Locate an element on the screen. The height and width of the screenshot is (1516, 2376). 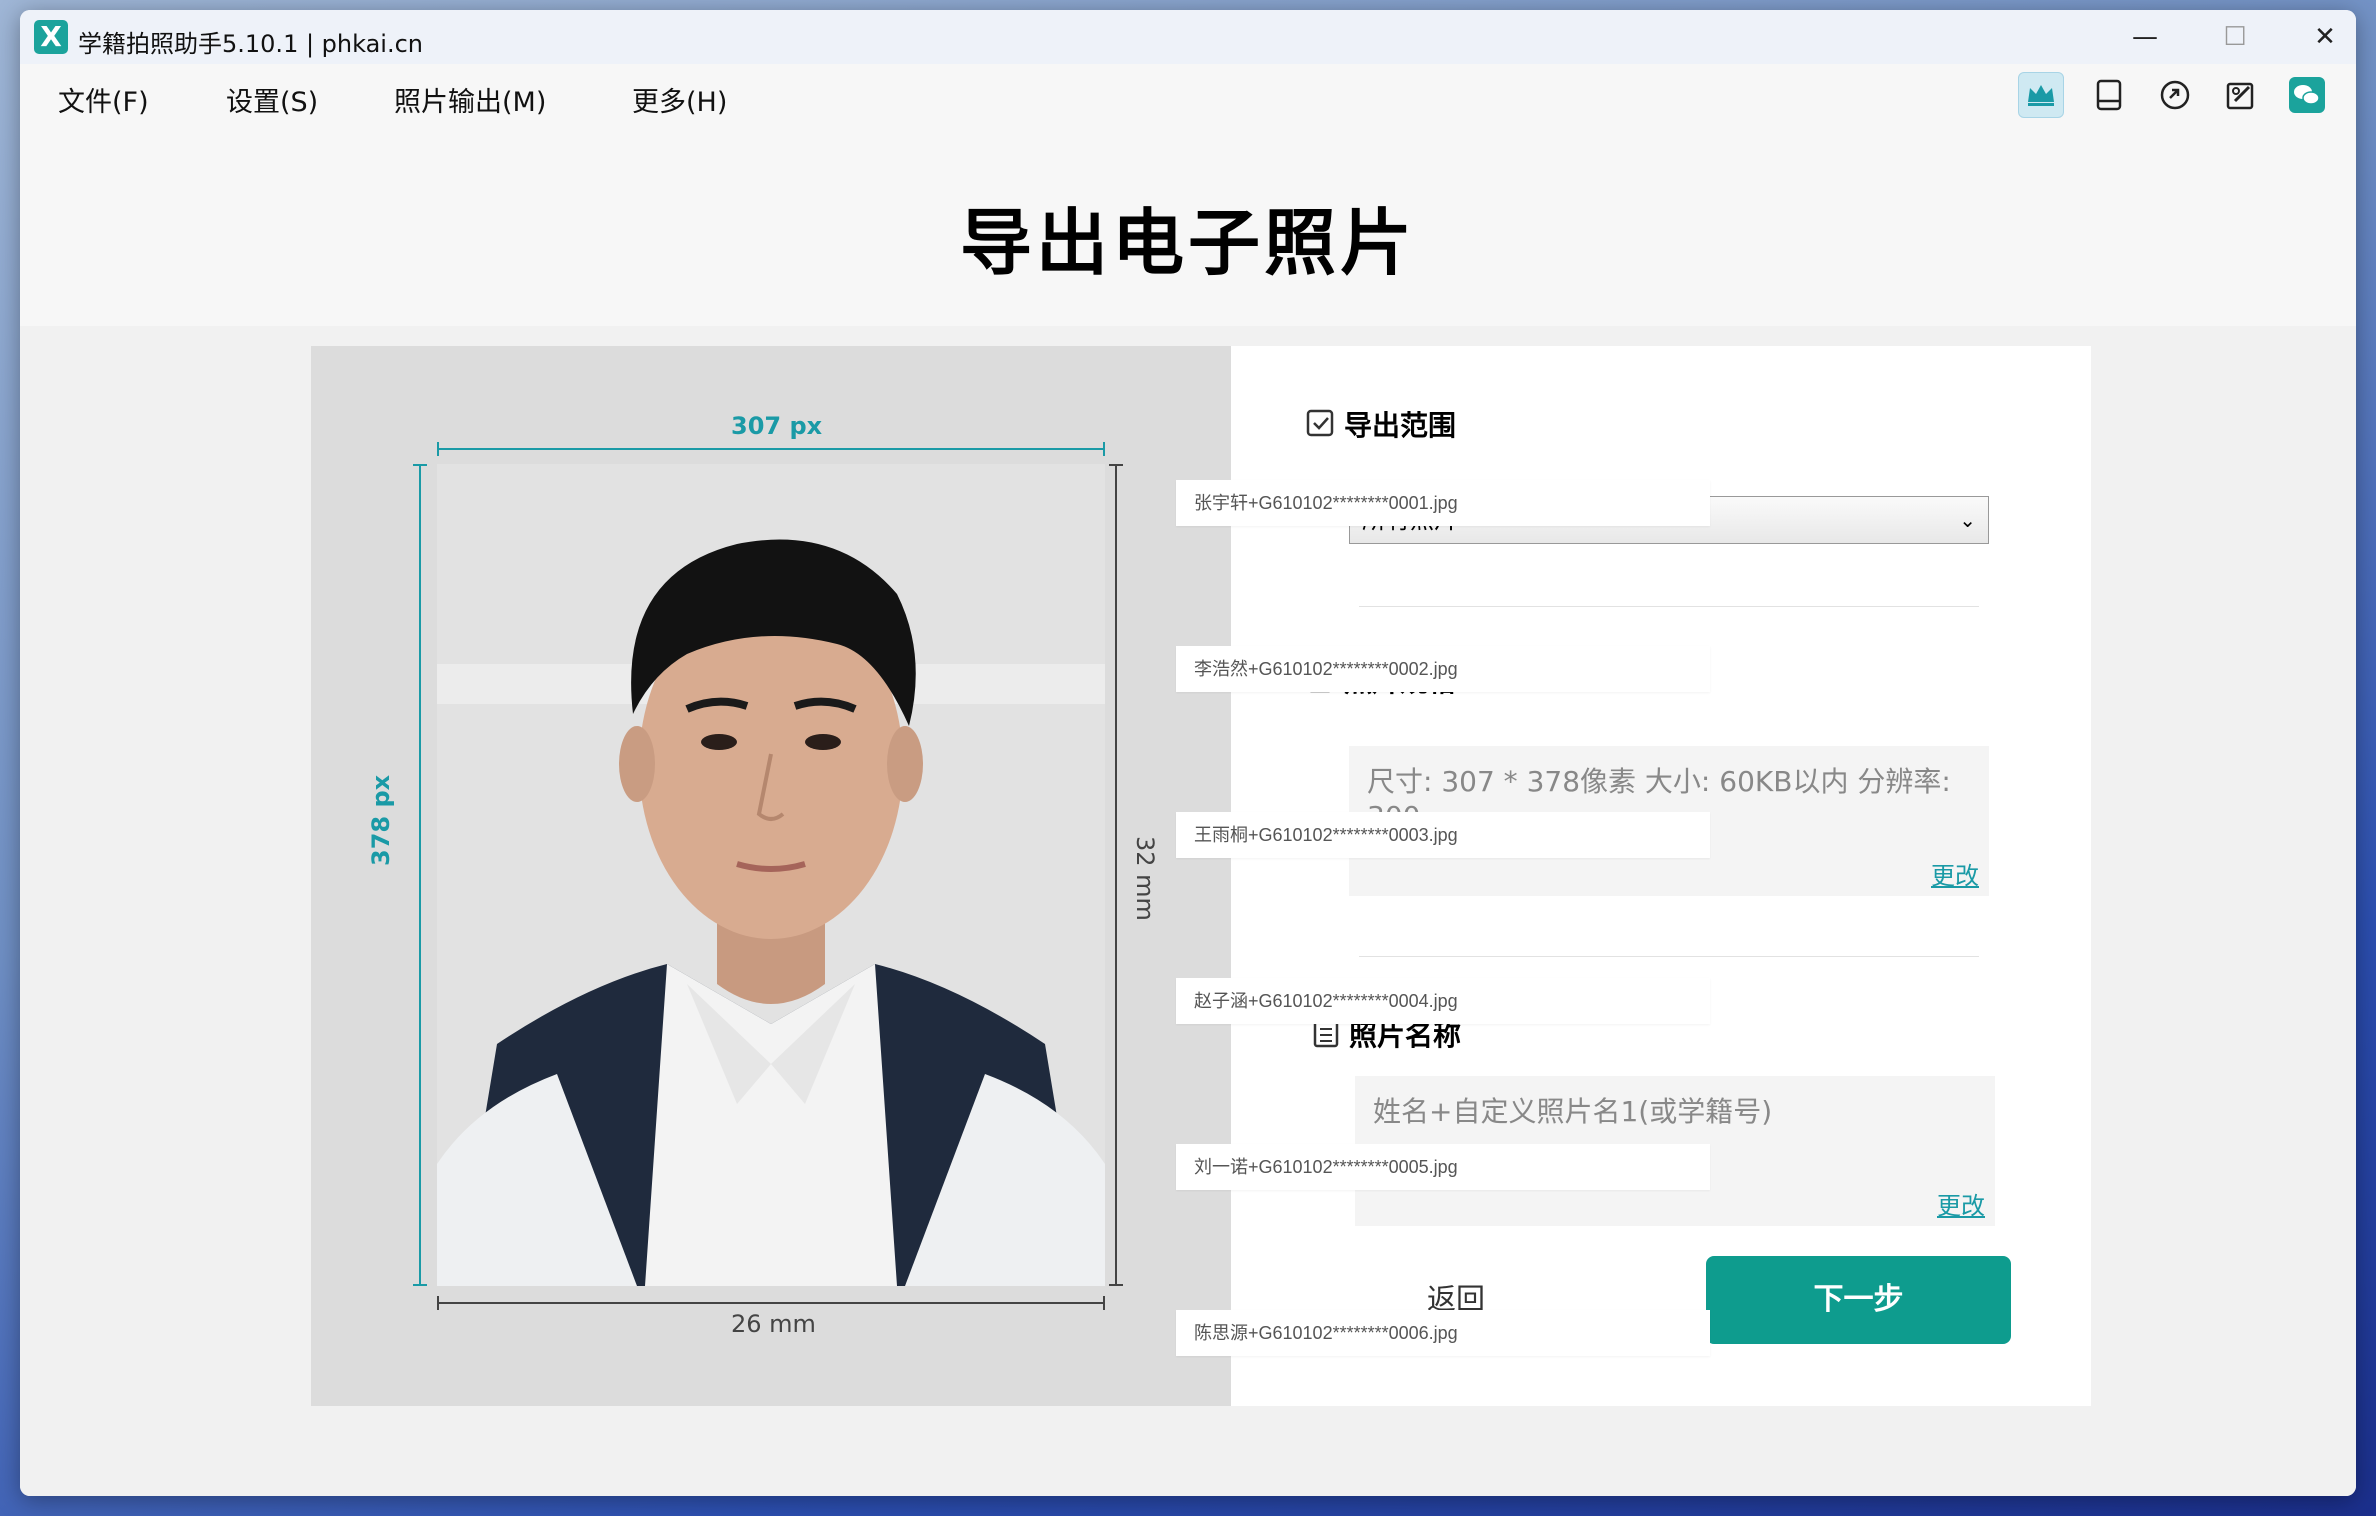
file-tag: 王雨桐+G610102********0003.jpg is located at coordinates (1443, 835).